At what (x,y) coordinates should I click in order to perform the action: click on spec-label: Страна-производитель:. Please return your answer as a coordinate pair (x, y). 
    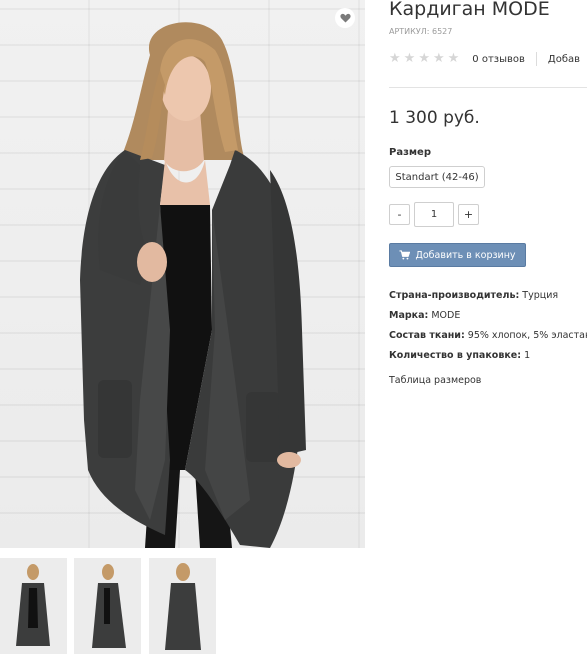
    Looking at the image, I should click on (454, 295).